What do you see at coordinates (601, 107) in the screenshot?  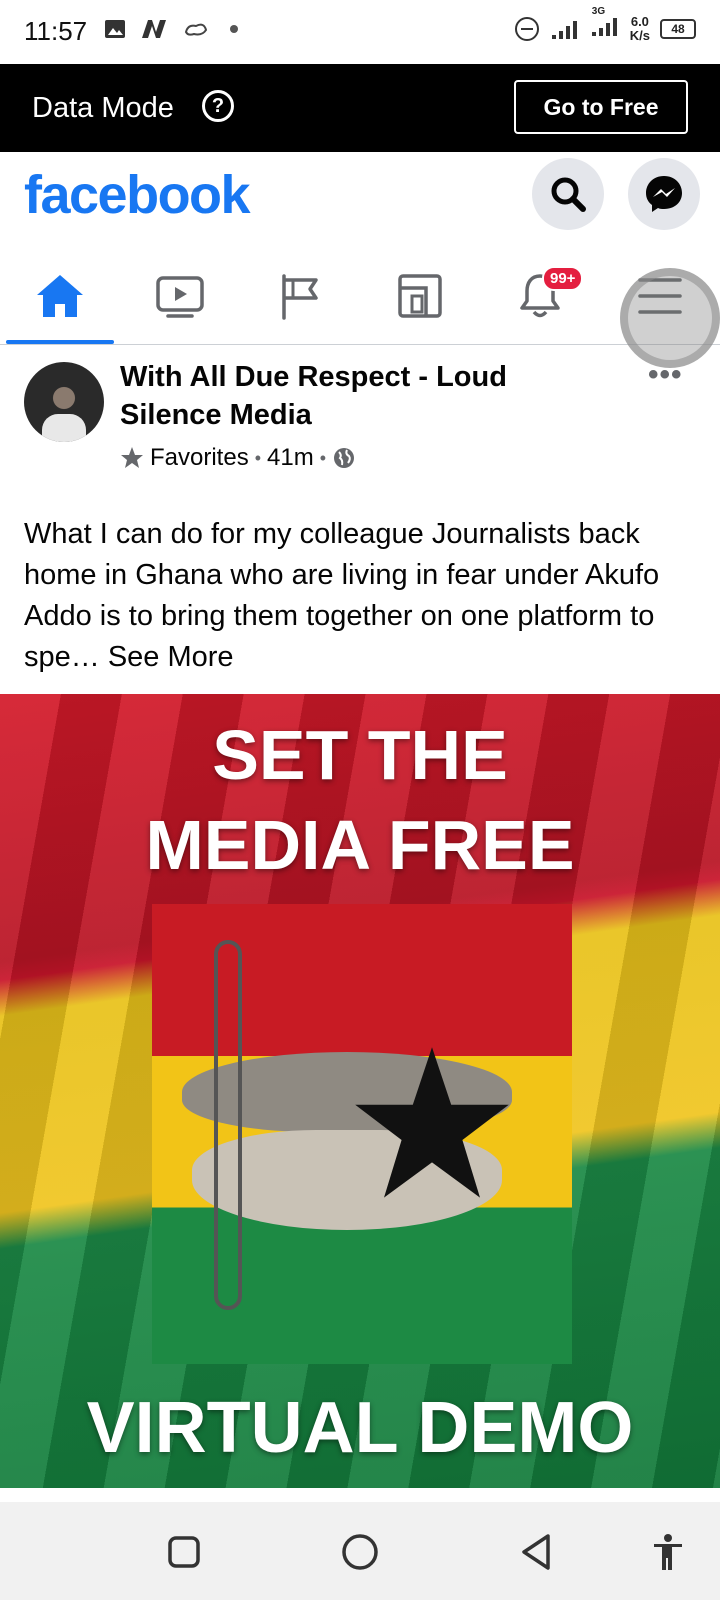 I see `go-to-free-button: Go to Free` at bounding box center [601, 107].